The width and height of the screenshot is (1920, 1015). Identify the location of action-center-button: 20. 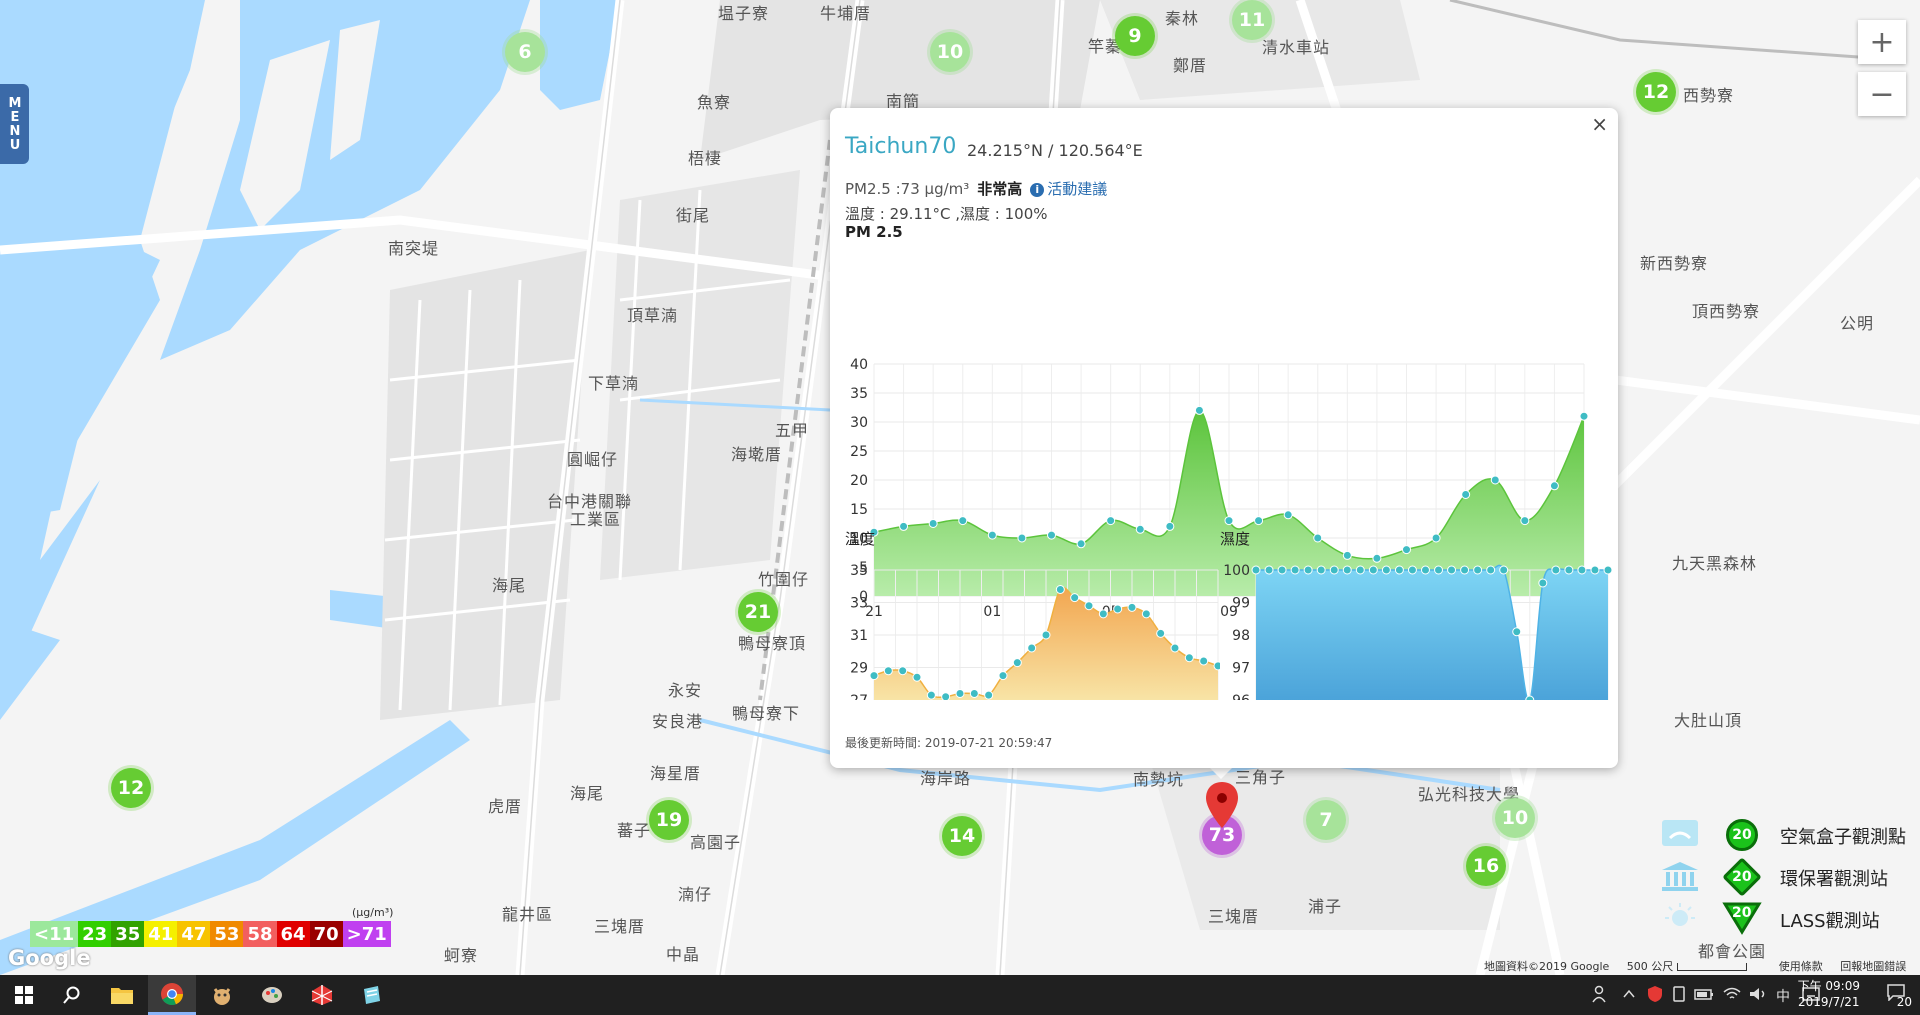
(1897, 995).